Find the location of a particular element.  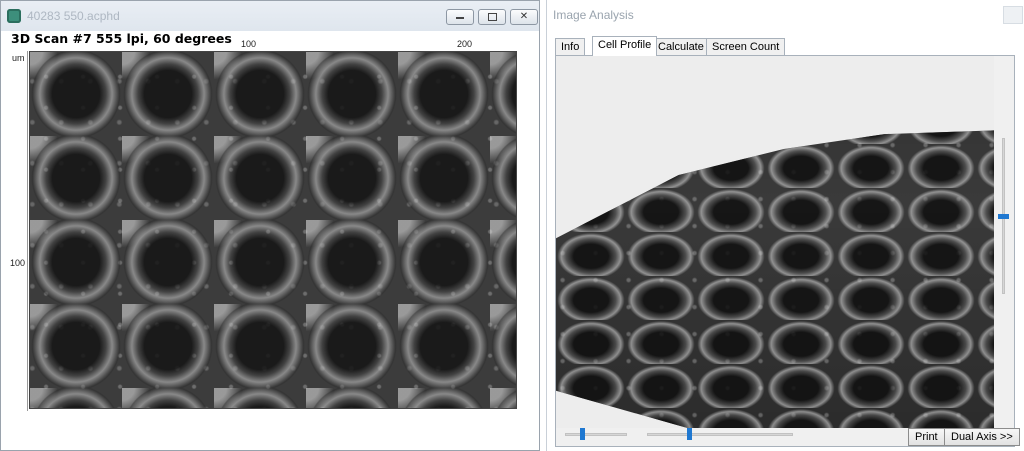

horizontal-slider-2-thumb is located at coordinates (690, 434).